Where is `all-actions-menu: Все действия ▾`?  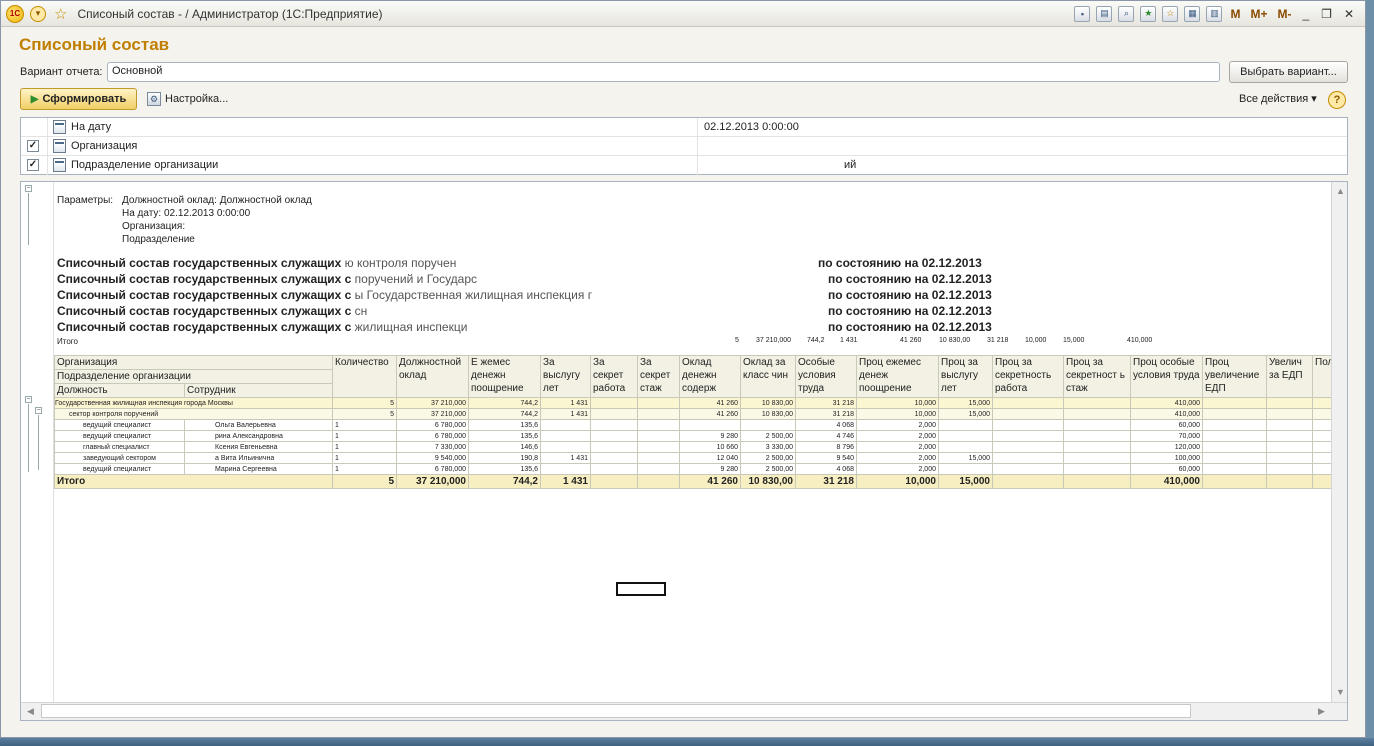
all-actions-menu: Все действия ▾ is located at coordinates (1278, 98).